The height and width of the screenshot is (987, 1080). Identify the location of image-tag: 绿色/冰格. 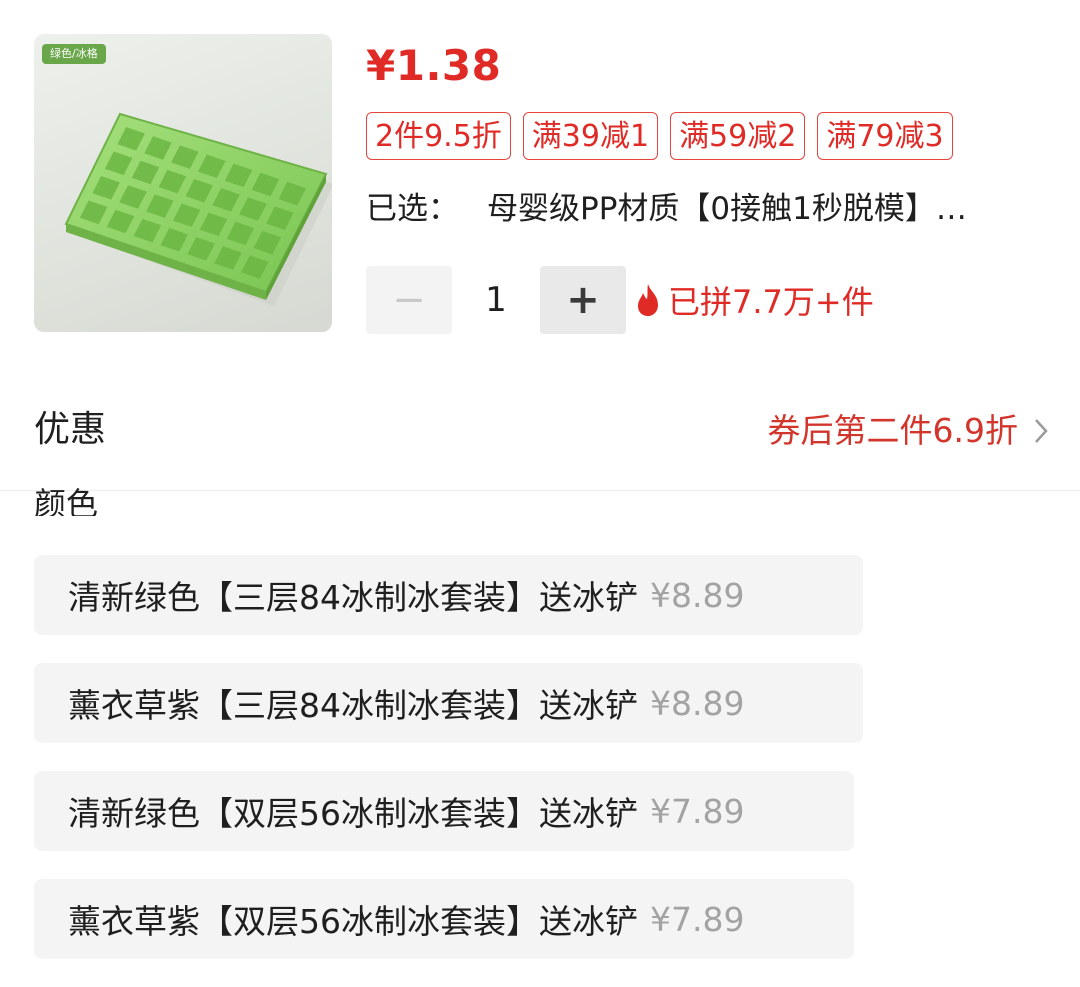
(74, 54).